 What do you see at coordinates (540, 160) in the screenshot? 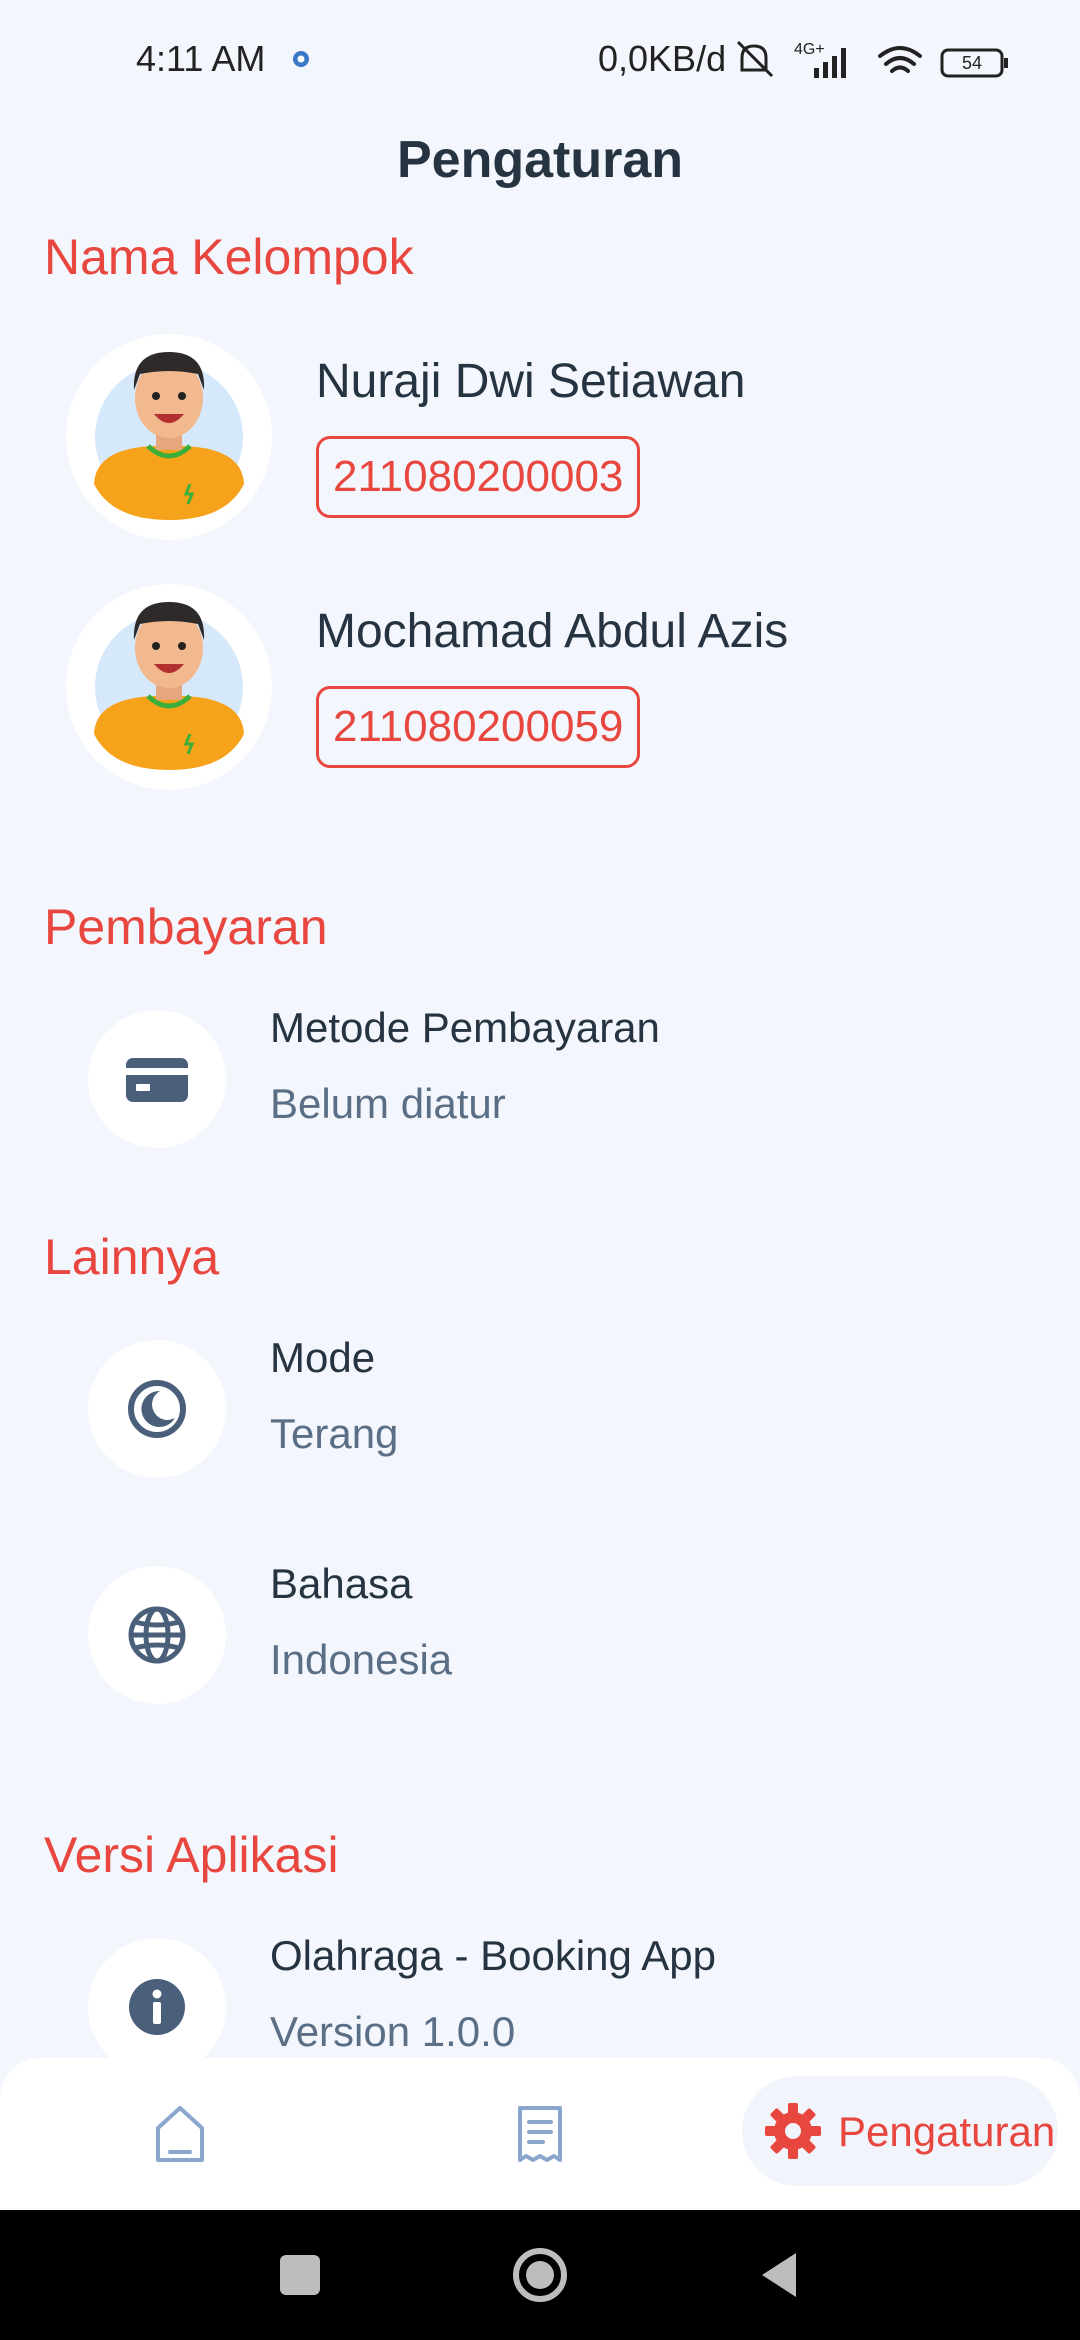
I see `page-title: Pengaturan` at bounding box center [540, 160].